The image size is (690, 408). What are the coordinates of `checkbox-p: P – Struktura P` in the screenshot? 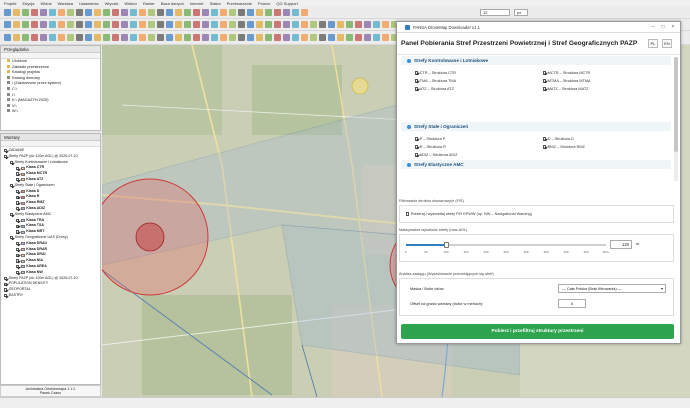 It's located at (479, 139).